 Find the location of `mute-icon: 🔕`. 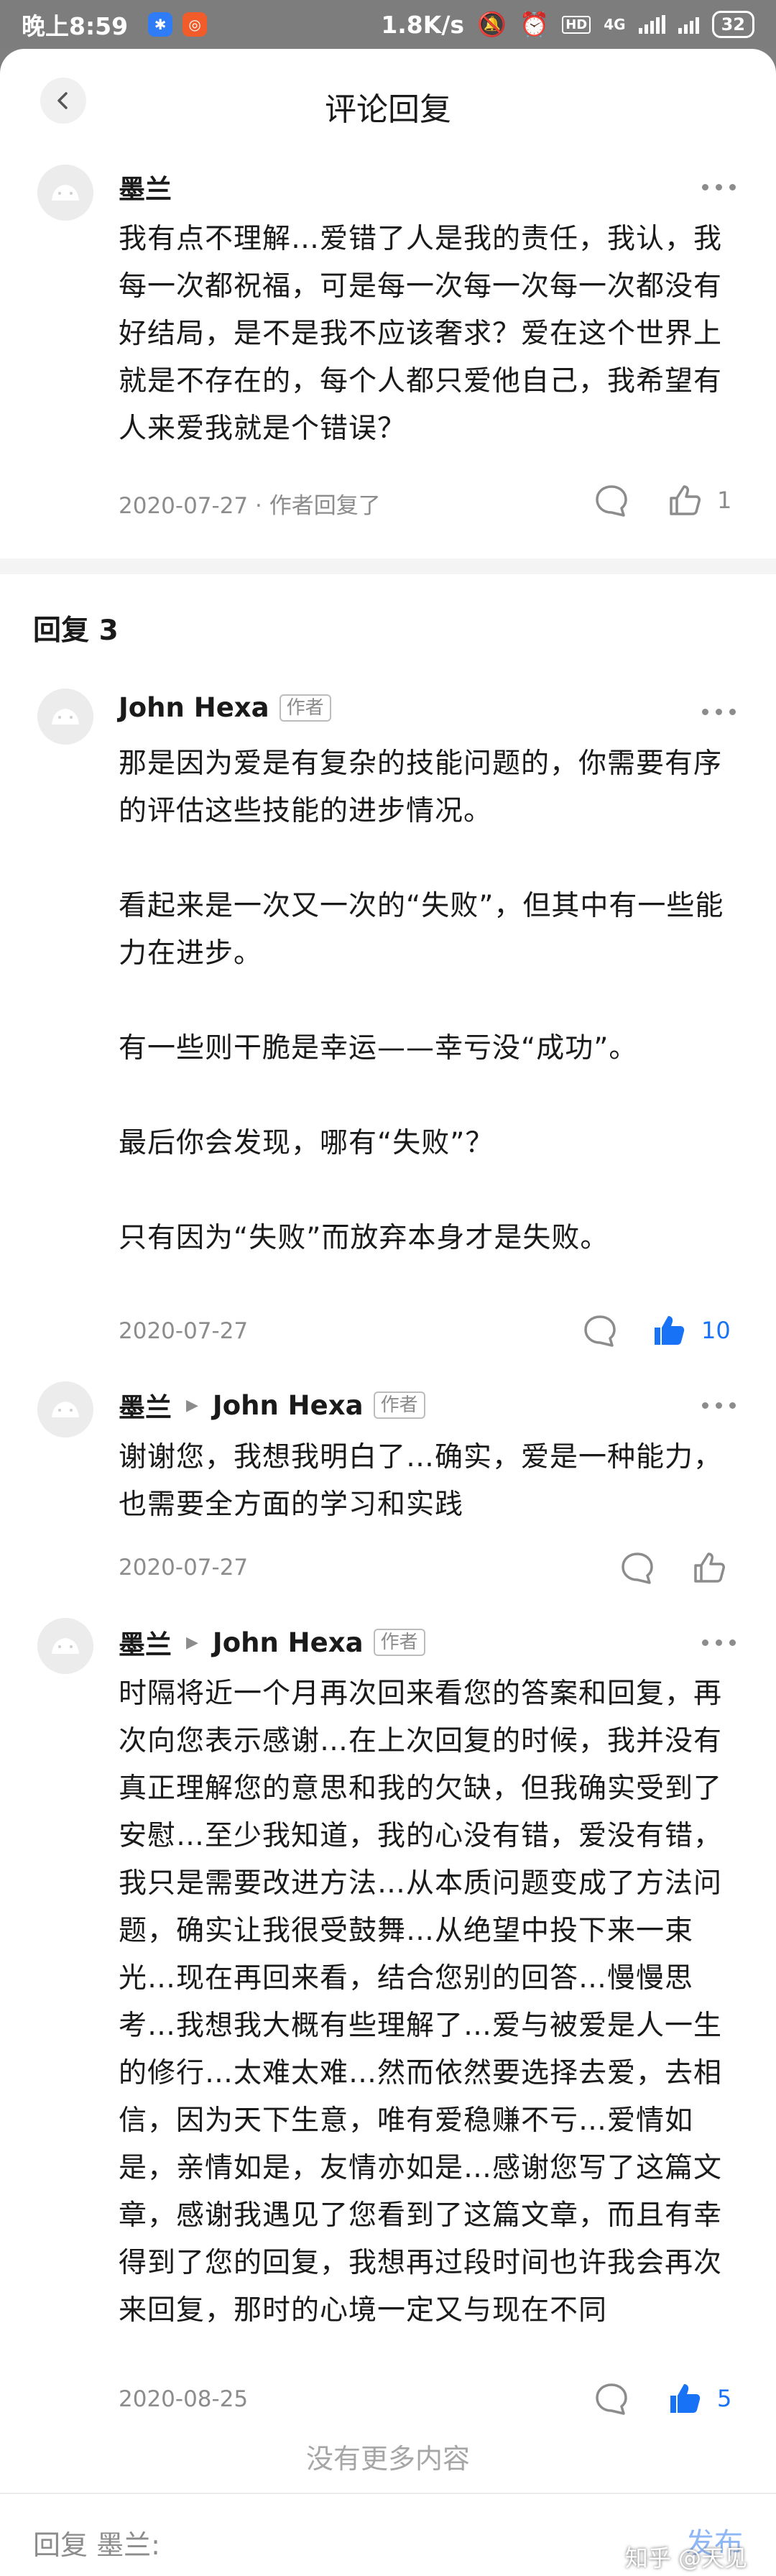

mute-icon: 🔕 is located at coordinates (492, 24).